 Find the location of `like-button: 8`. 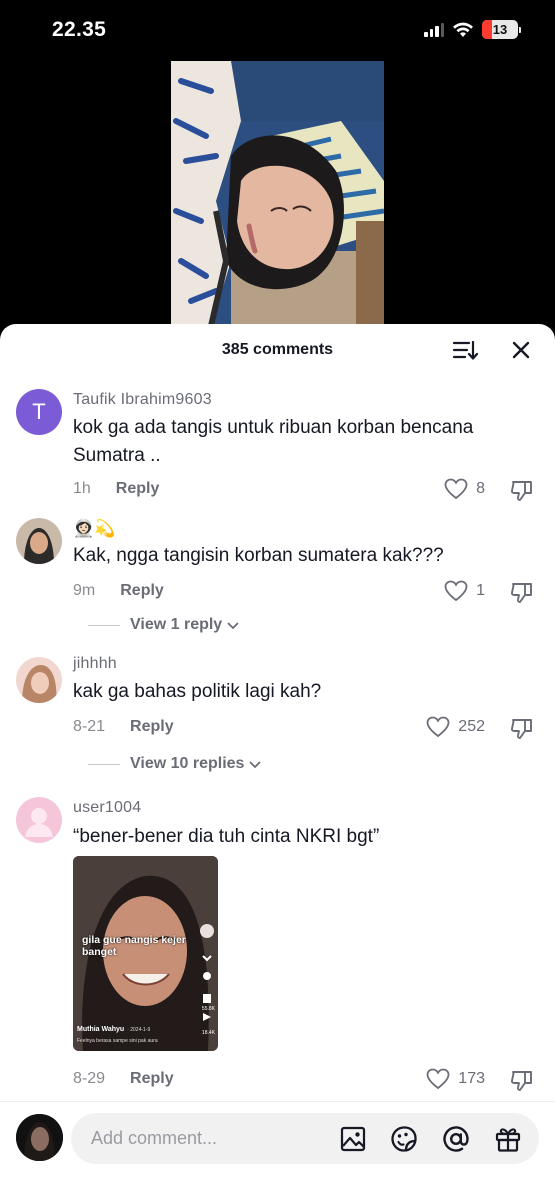

like-button: 8 is located at coordinates (464, 489).